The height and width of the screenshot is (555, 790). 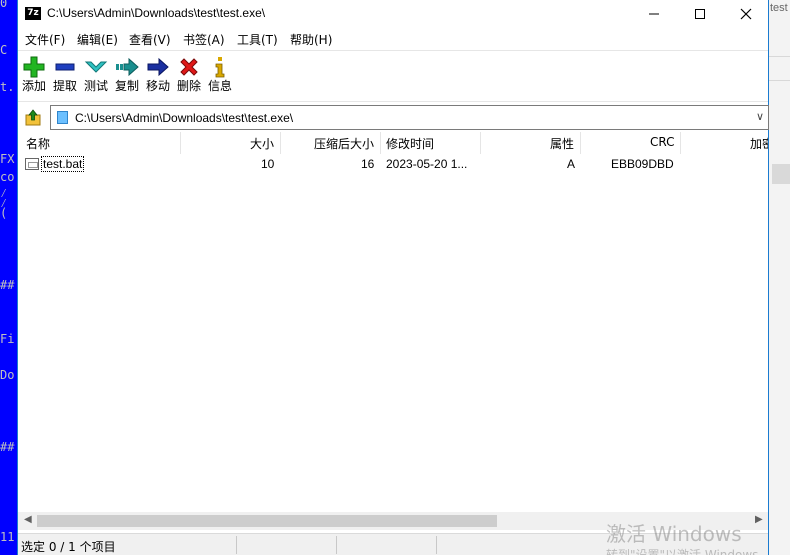 What do you see at coordinates (219, 86) in the screenshot?
I see `info-label: 信息` at bounding box center [219, 86].